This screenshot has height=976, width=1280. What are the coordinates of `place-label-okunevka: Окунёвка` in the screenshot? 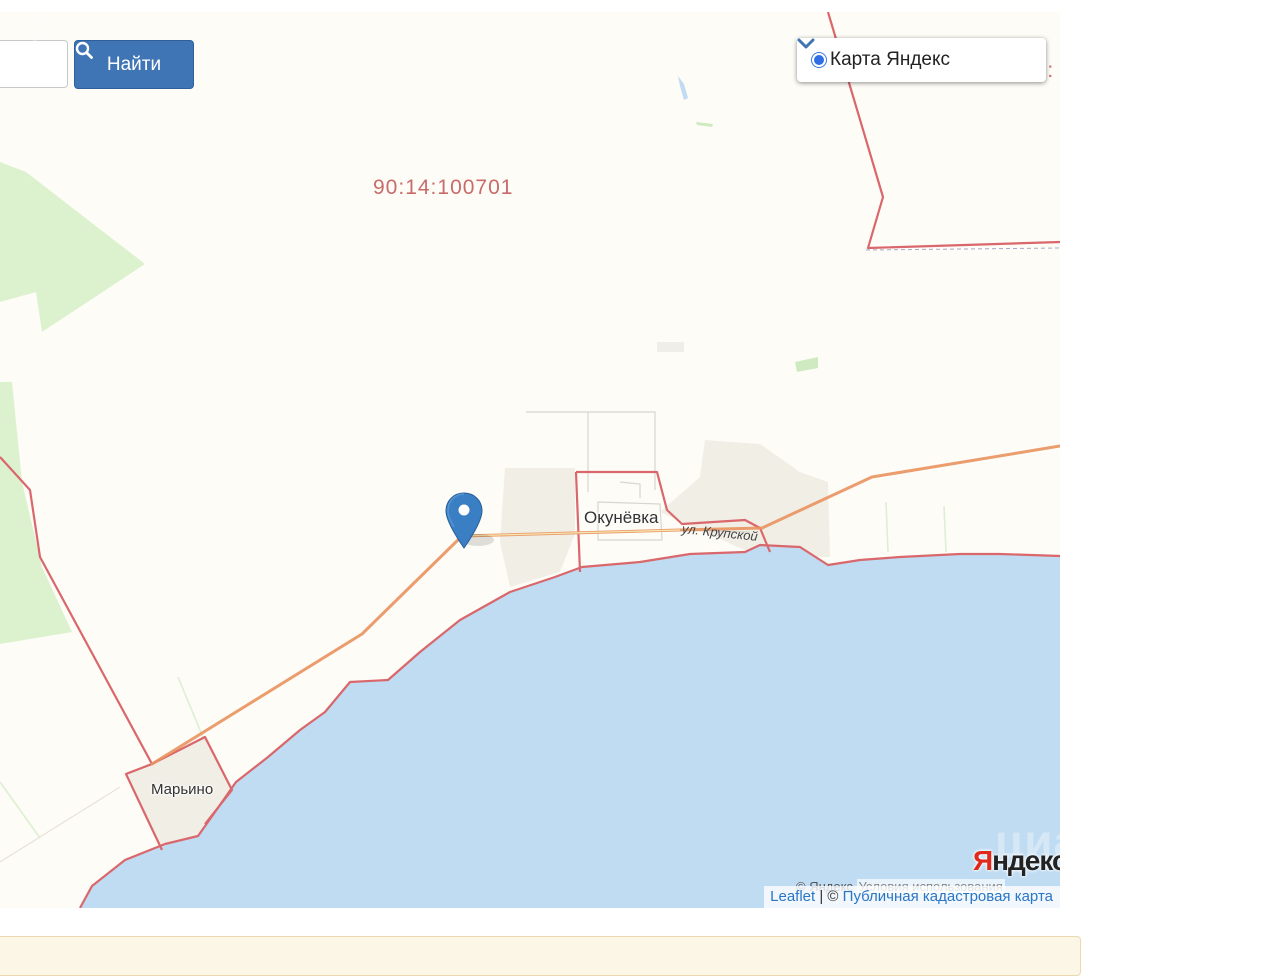 It's located at (621, 517).